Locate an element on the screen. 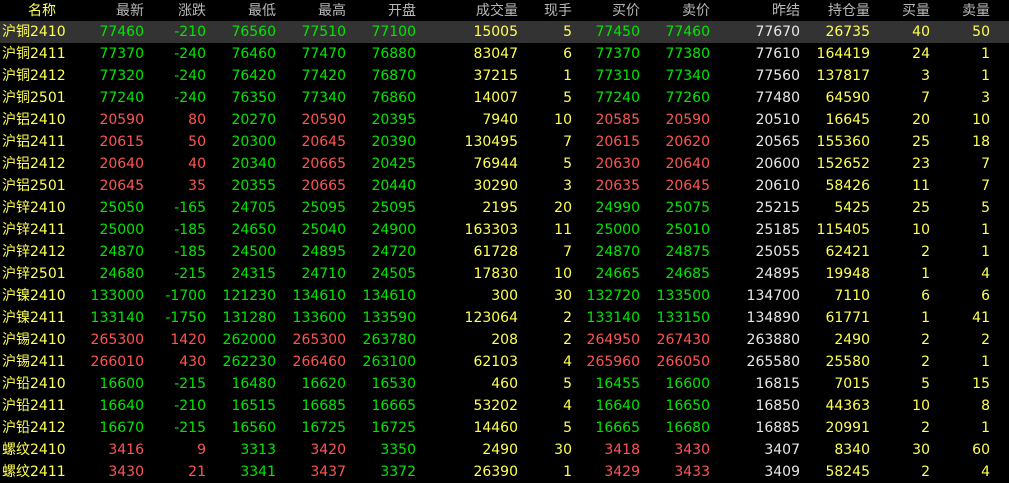 The image size is (1009, 483). cell-name: 沪铅2410 is located at coordinates (34, 384).